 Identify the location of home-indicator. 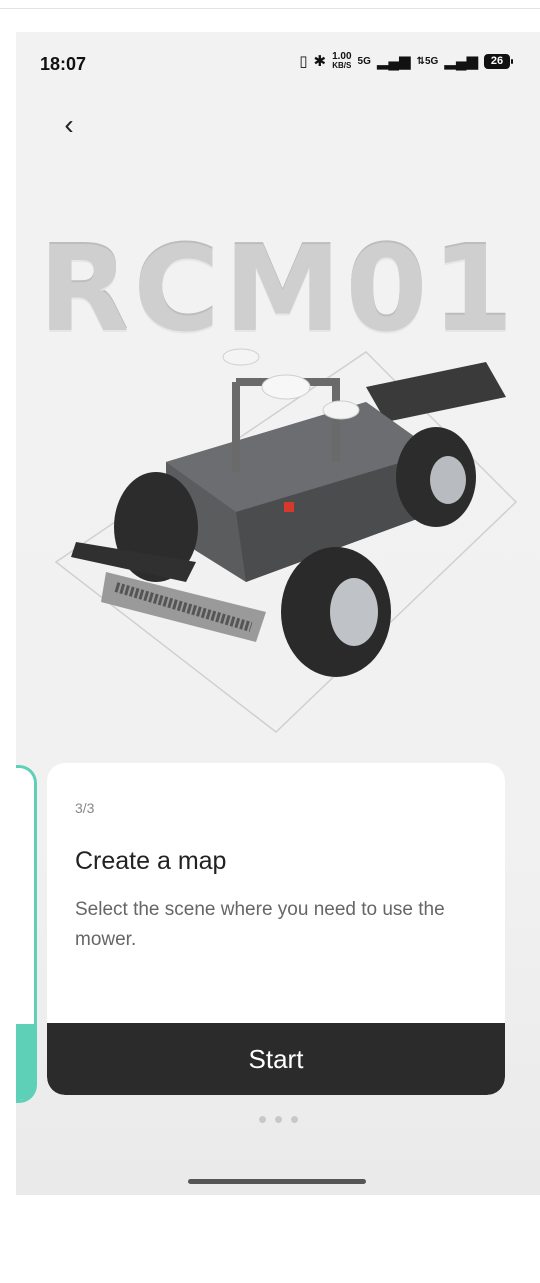
(277, 1181).